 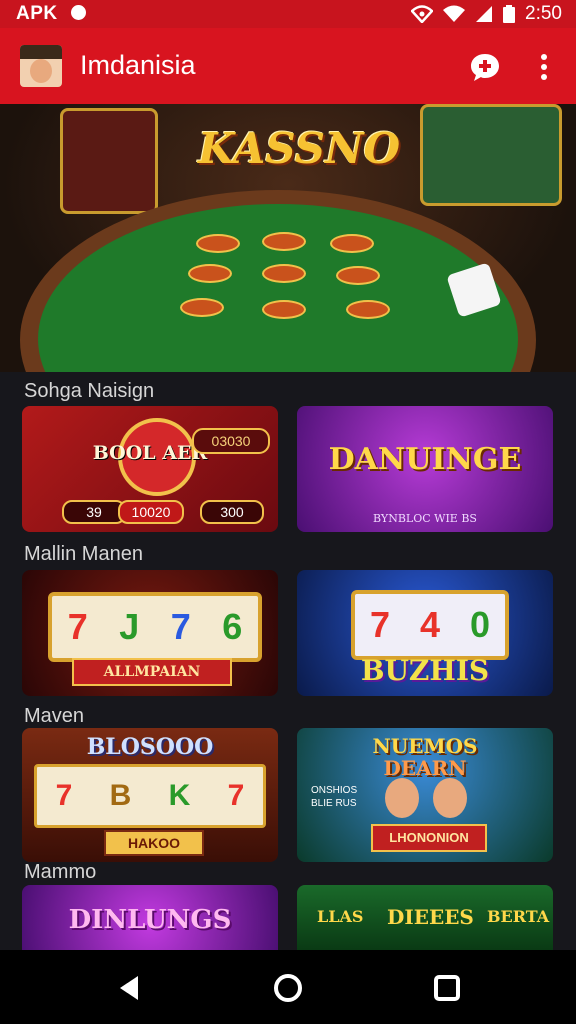 I want to click on more-vert-icon, so click(x=544, y=67).